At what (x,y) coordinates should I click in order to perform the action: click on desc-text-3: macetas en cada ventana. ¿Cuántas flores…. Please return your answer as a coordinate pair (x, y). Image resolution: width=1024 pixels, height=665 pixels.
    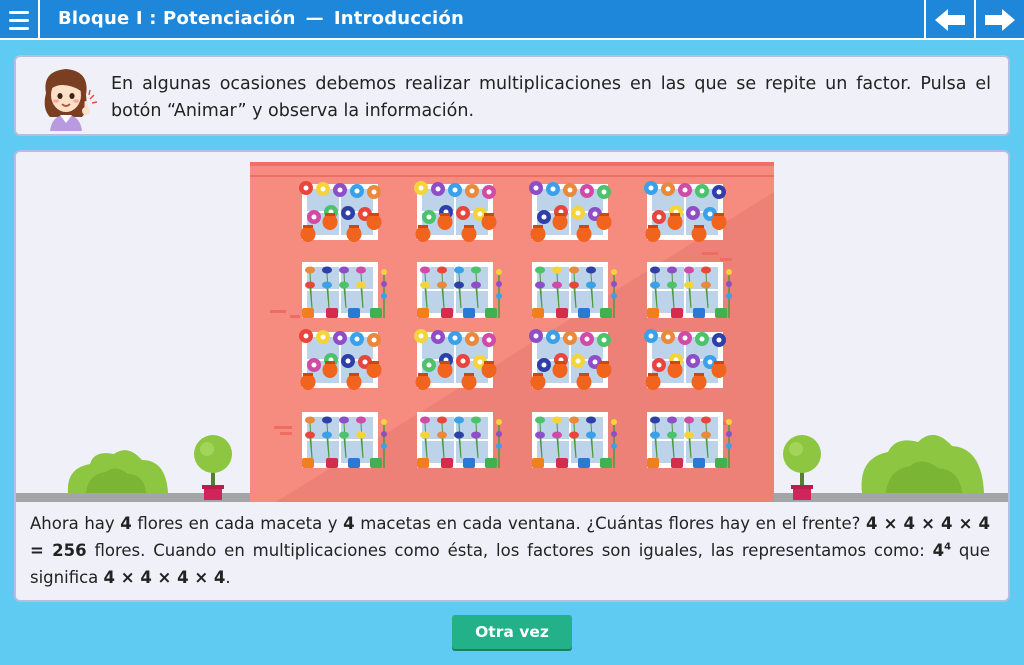
    Looking at the image, I should click on (610, 523).